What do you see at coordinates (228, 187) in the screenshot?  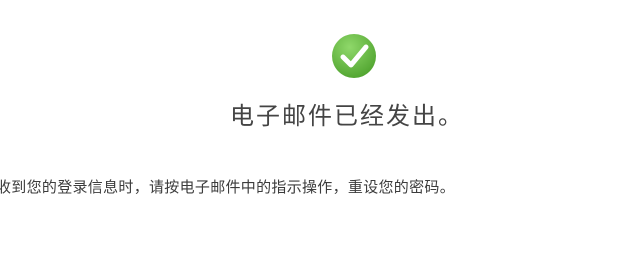 I see `confirmation-message: 收到您的登录信息时，请按电子邮件中的指示操作，重设您的密码。` at bounding box center [228, 187].